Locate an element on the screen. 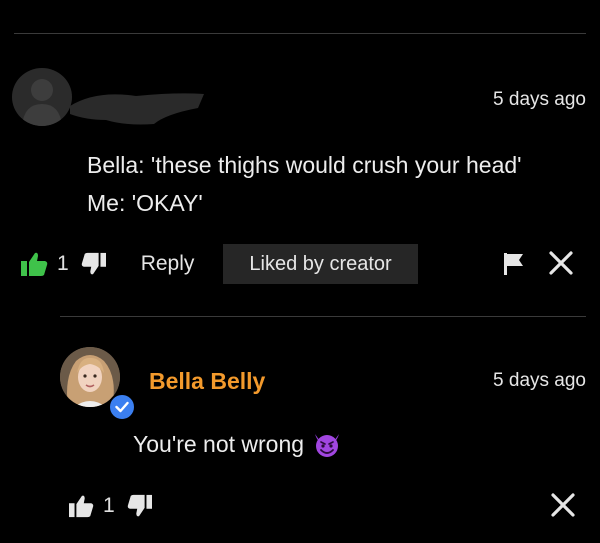  comment-like-count: 1 is located at coordinates (63, 263).